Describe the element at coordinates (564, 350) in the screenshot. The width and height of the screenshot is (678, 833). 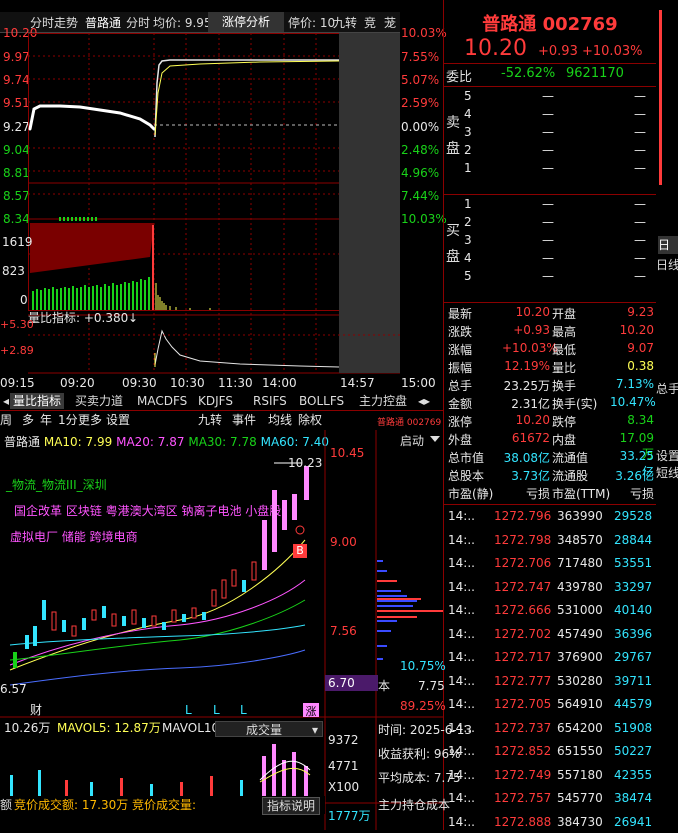
I see `quote-label: 最低` at that location.